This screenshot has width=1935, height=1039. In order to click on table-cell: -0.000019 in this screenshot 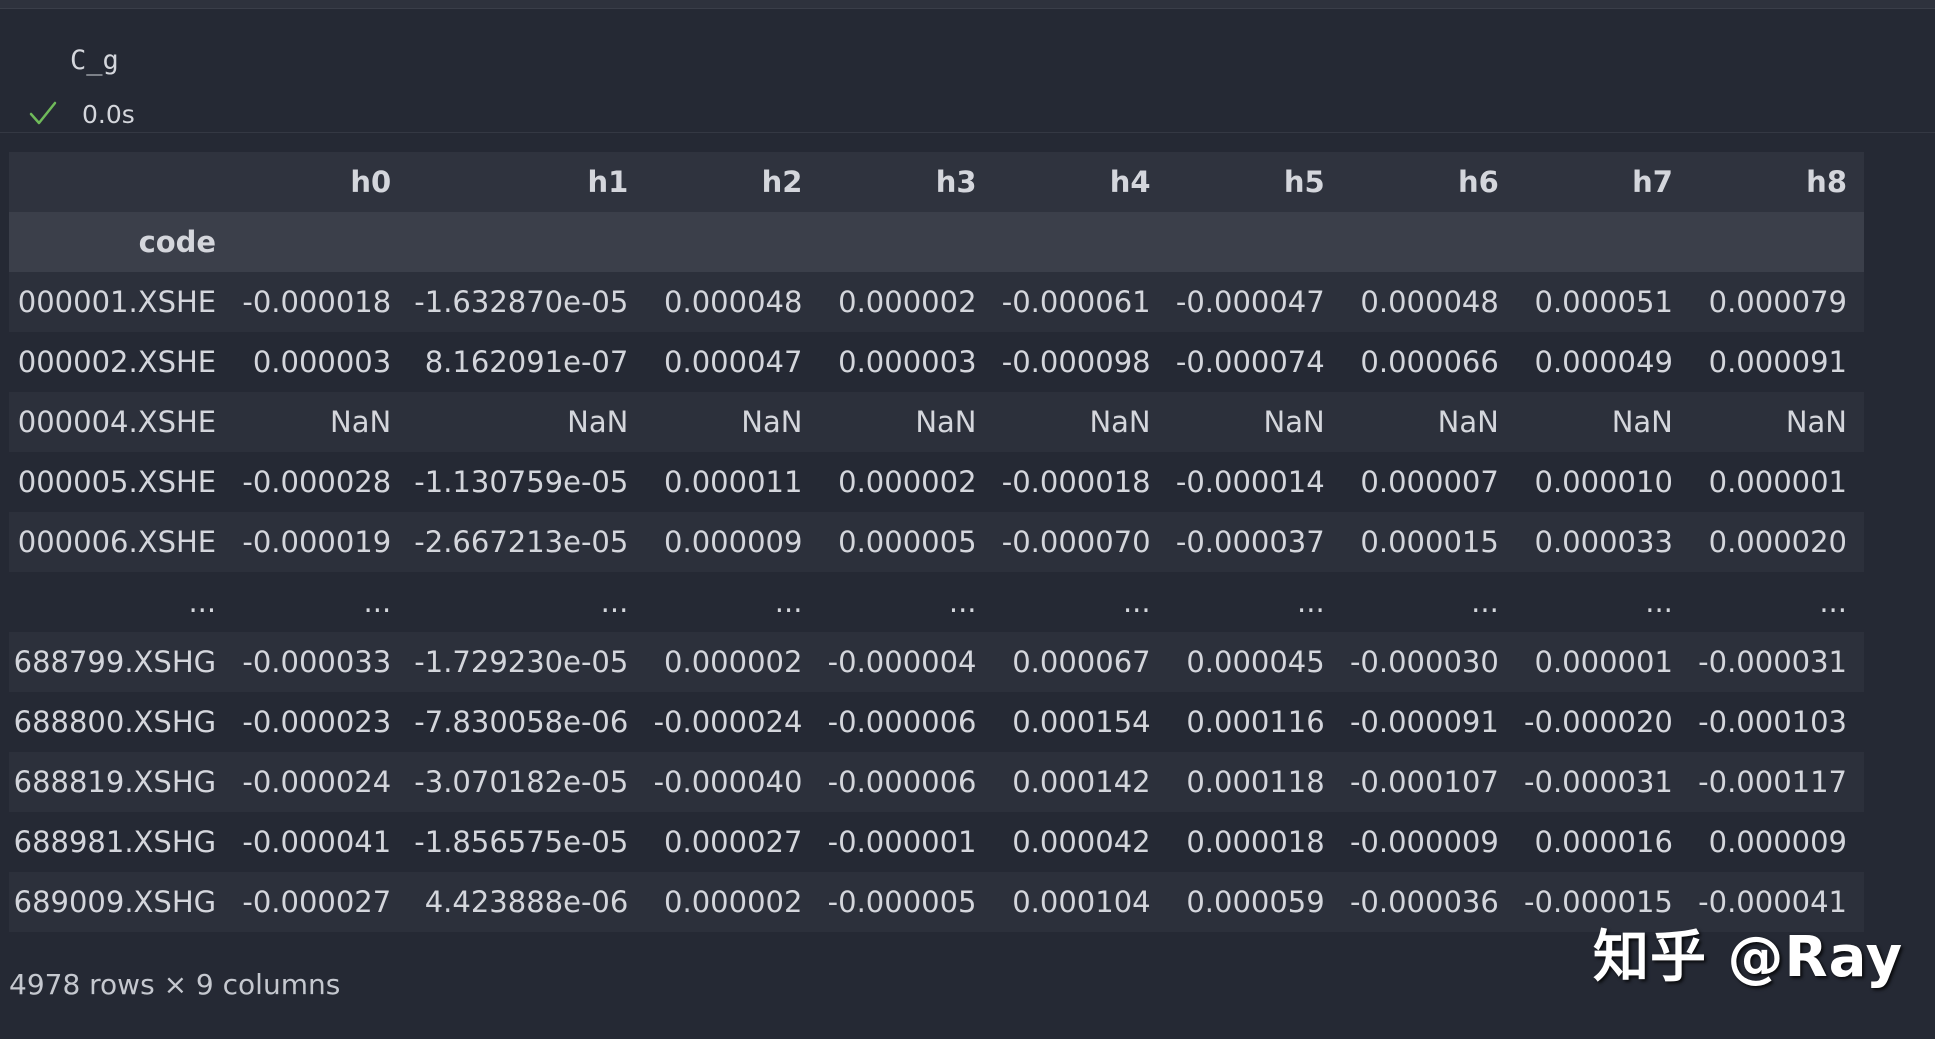, I will do `click(321, 542)`.